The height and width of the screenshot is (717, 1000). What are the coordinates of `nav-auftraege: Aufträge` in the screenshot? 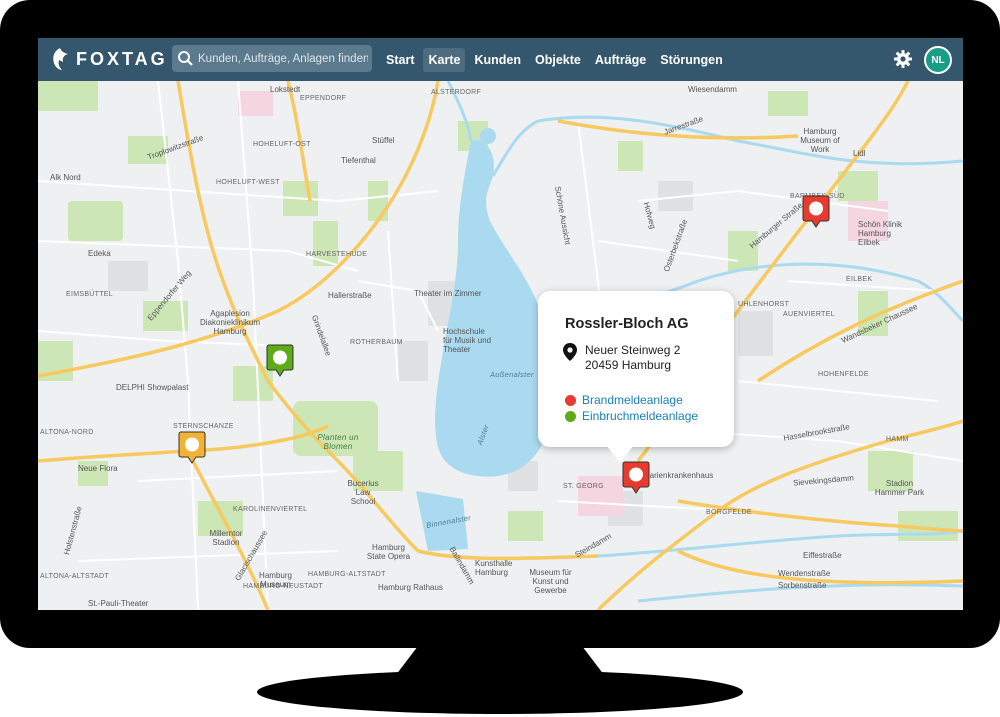 It's located at (620, 60).